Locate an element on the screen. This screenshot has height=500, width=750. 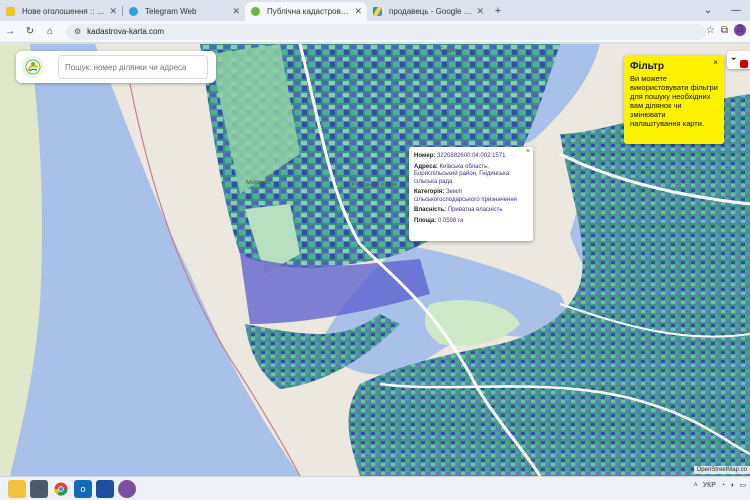
address-text: kadastrova-karta.com is located at coordinates (126, 31).